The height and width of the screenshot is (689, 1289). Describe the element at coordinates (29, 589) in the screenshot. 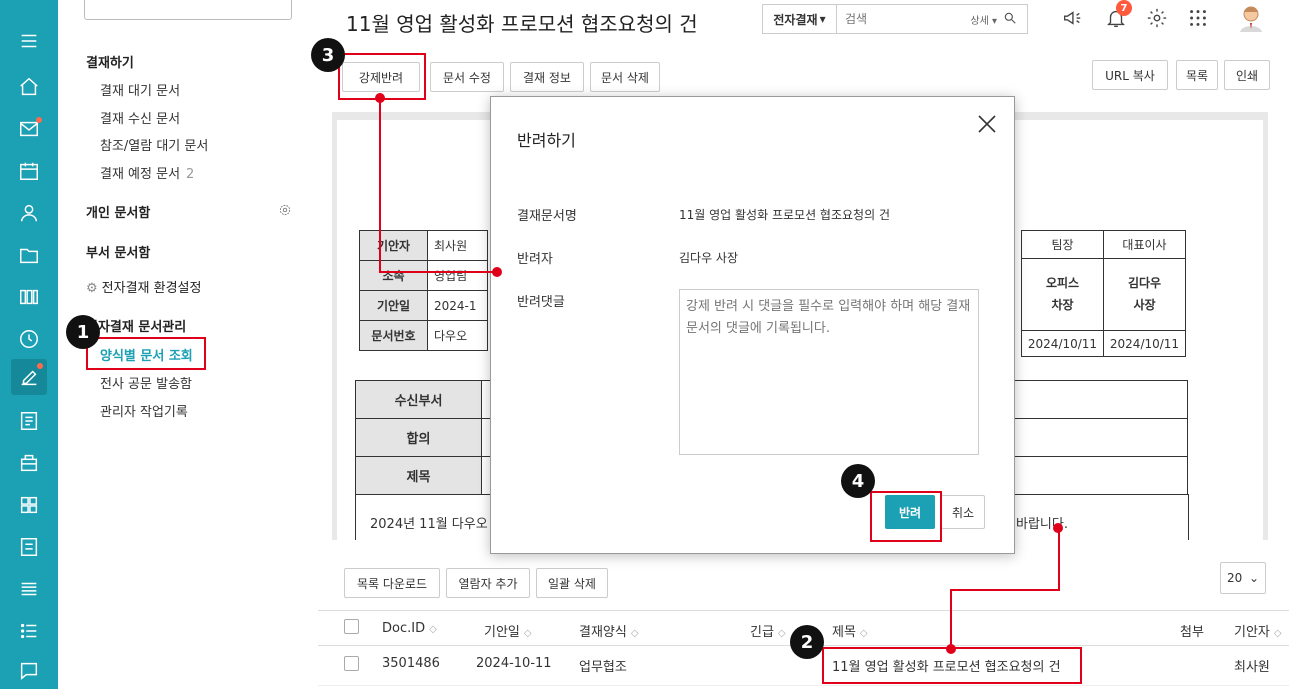

I see `list-icon` at that location.